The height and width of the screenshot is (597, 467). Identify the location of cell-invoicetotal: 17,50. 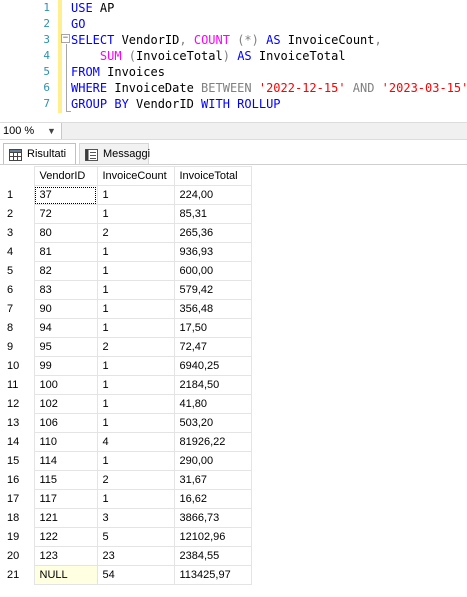
(212, 328).